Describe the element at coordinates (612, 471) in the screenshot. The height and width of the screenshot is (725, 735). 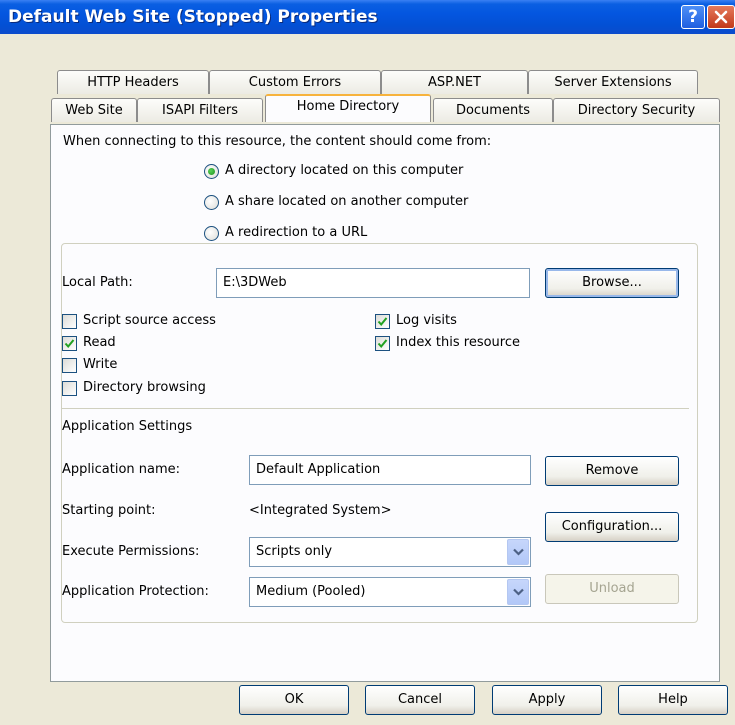
I see `remove-button: Remove` at that location.